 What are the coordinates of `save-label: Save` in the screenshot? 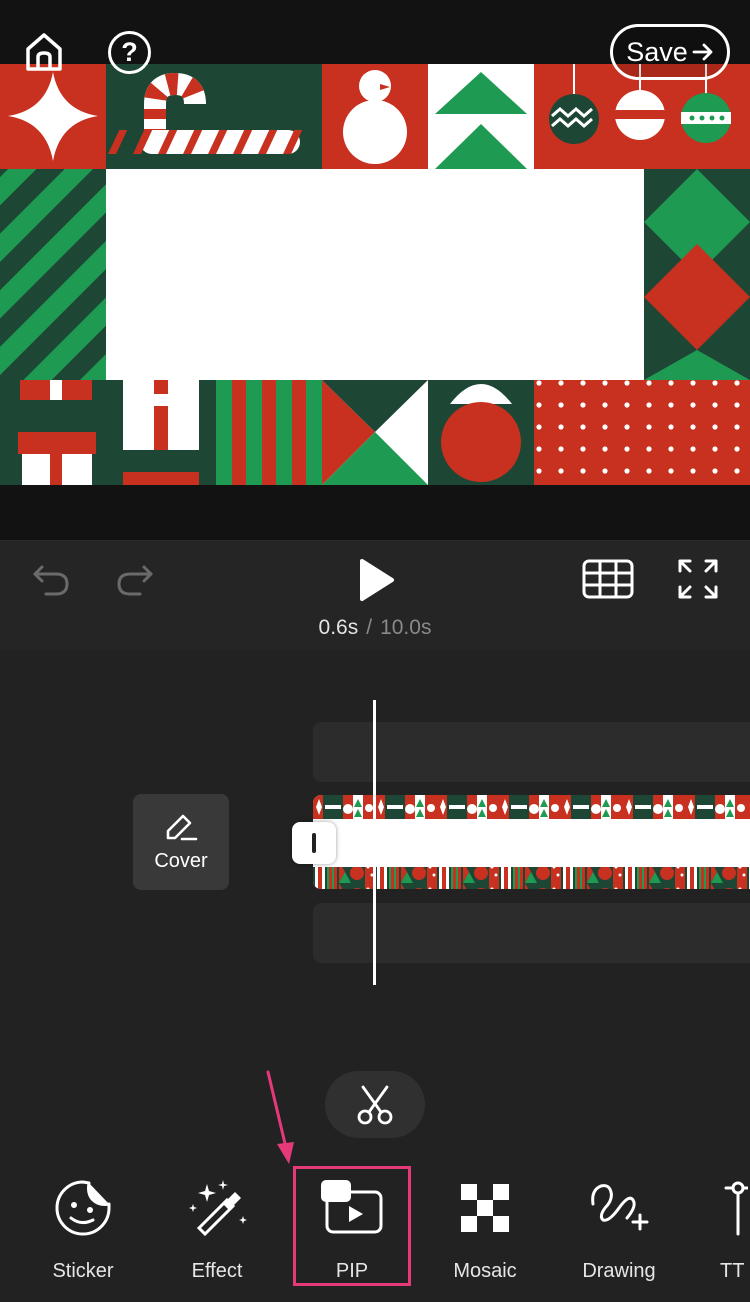 It's located at (657, 51).